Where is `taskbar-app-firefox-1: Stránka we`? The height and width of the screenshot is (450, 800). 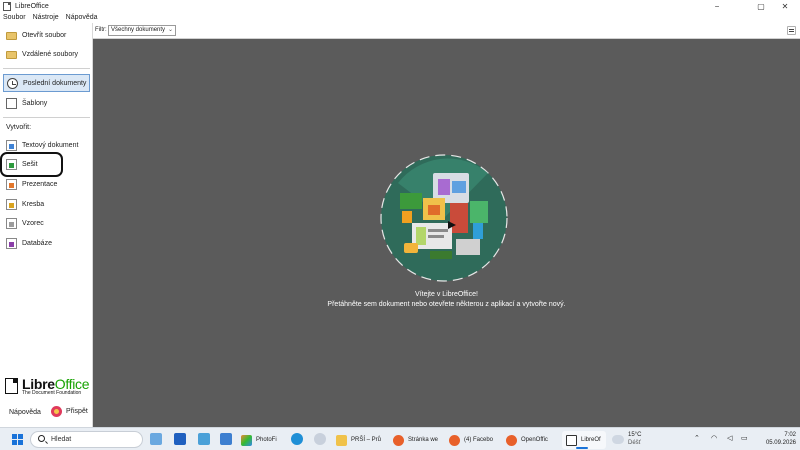
taskbar-app-firefox-1: Stránka we is located at coordinates (419, 440).